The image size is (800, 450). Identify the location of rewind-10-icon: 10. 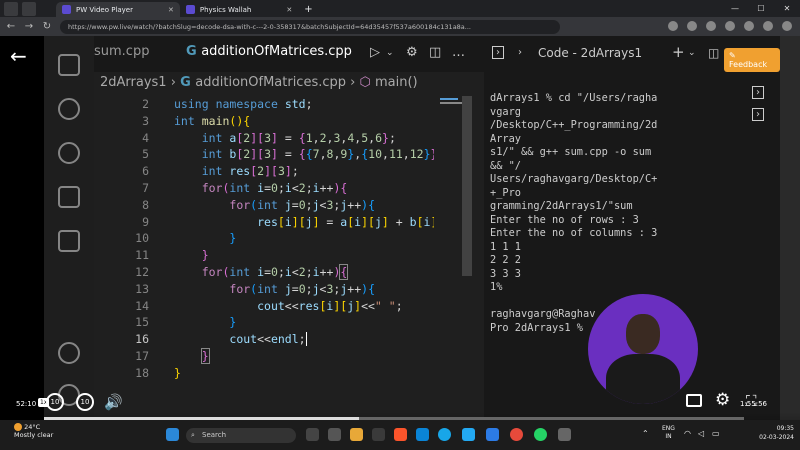
(55, 402).